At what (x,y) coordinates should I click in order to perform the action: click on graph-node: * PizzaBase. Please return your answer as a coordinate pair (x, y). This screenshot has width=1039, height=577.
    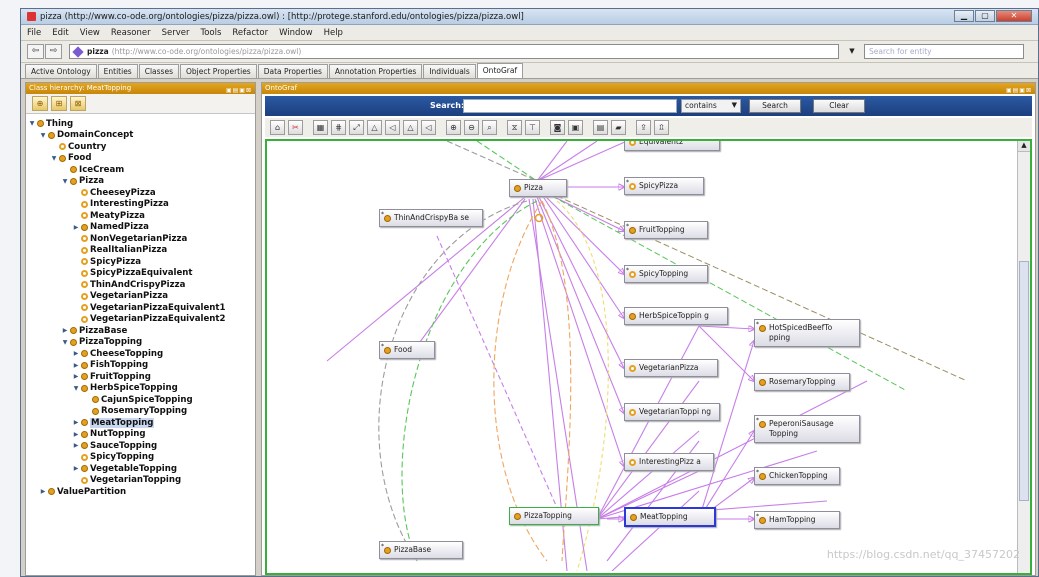
    Looking at the image, I should click on (421, 550).